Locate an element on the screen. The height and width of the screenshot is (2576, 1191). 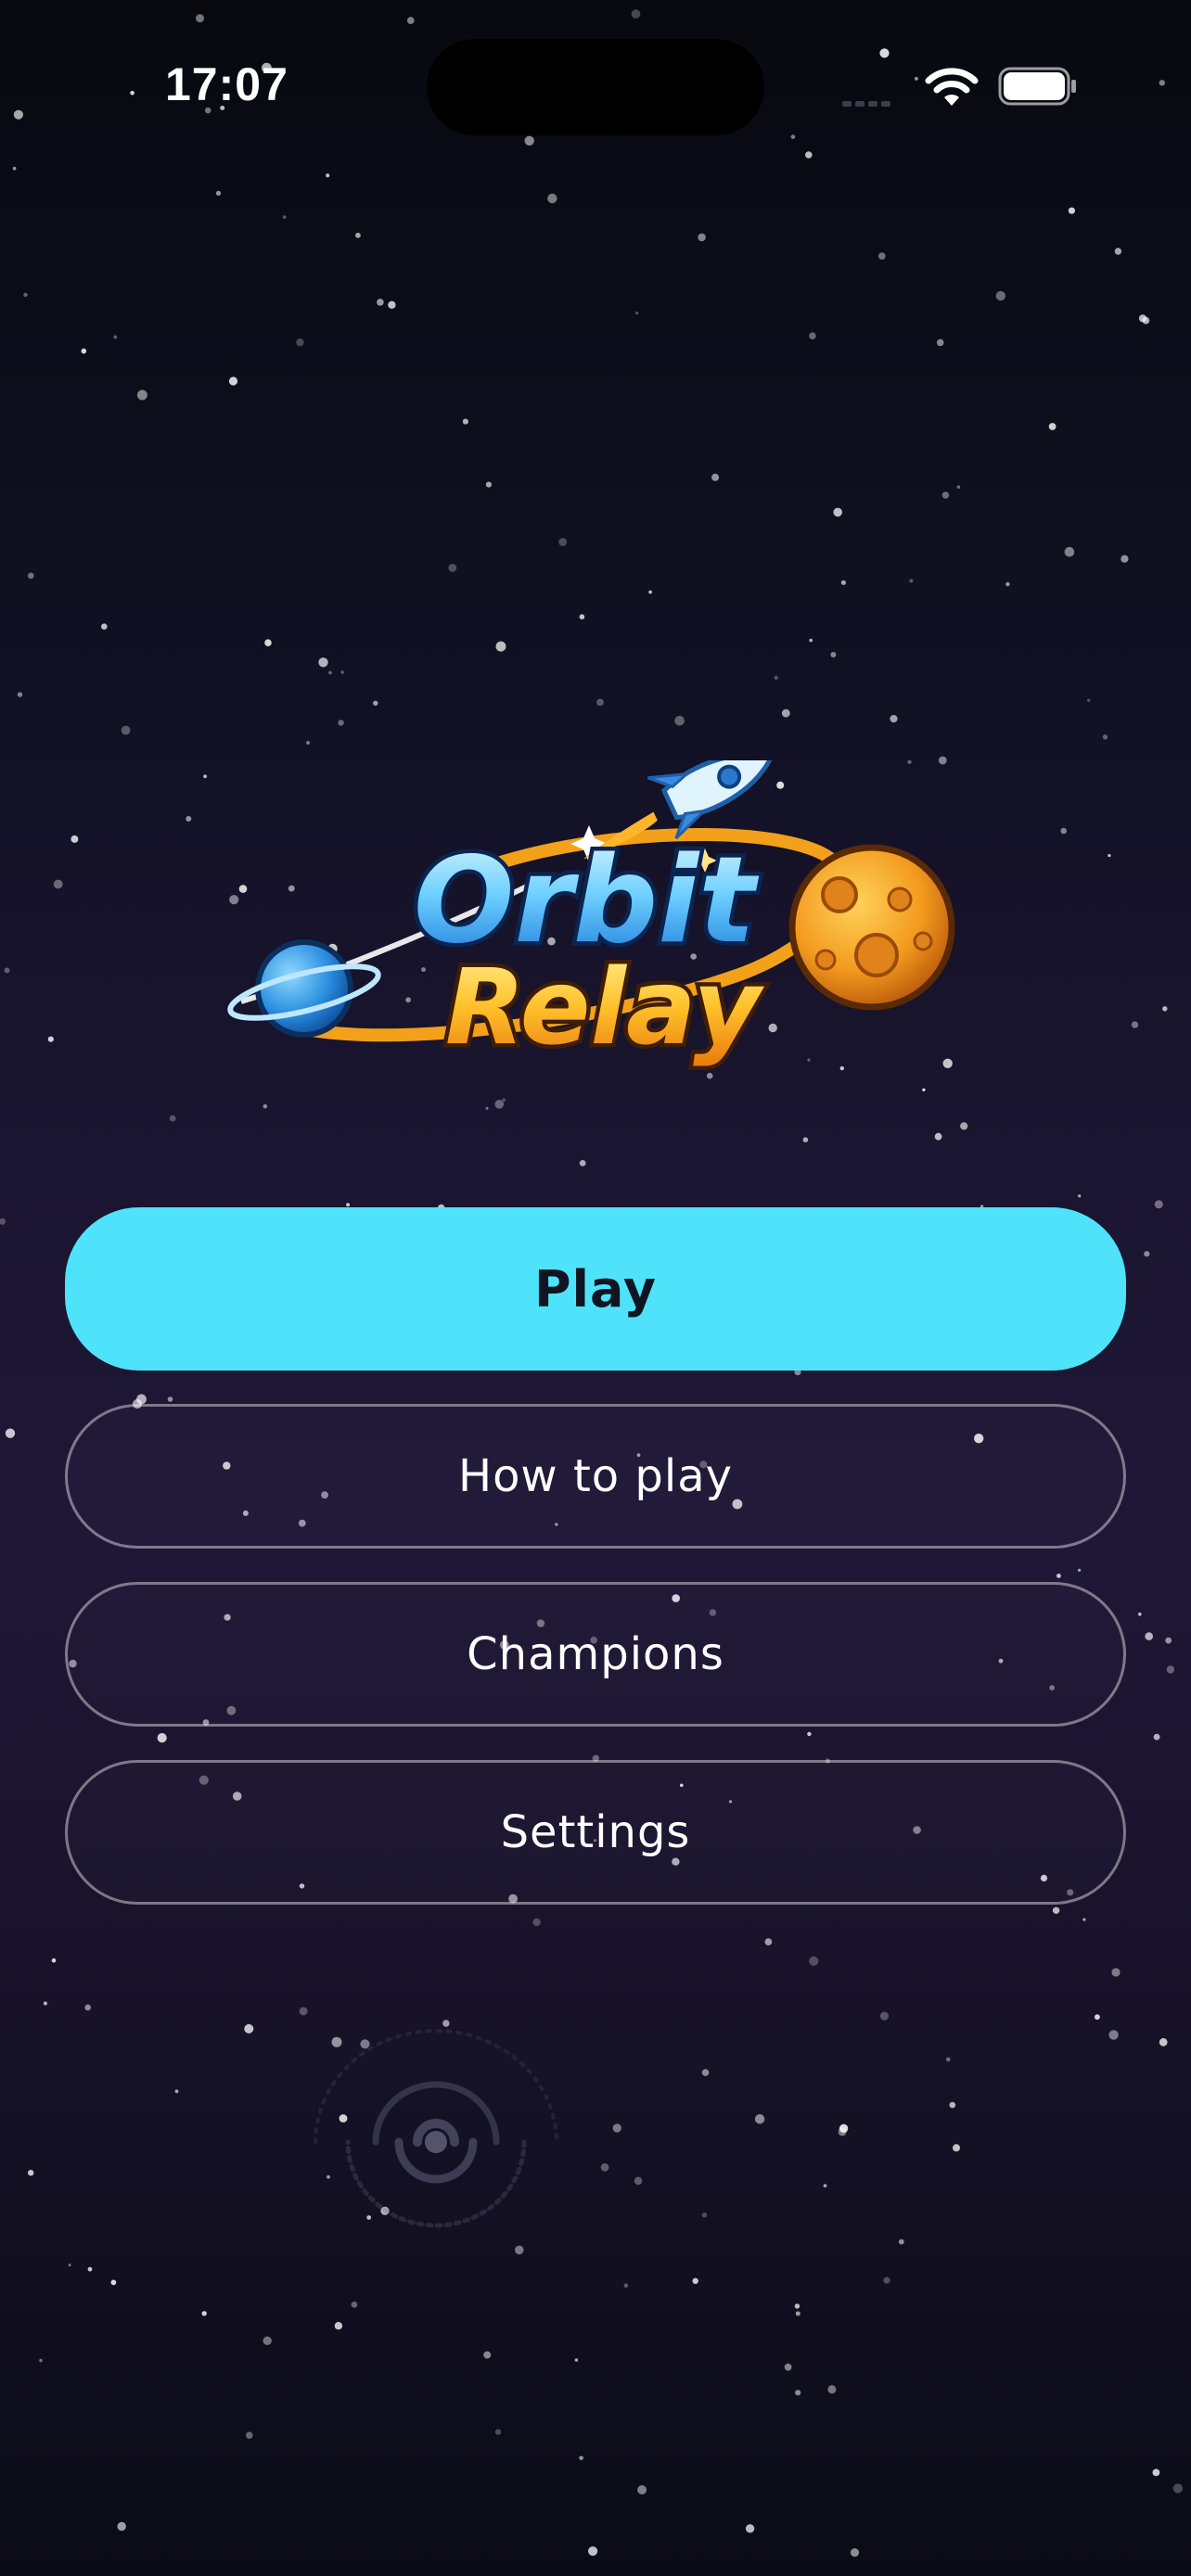
planet-icon is located at coordinates (304, 989).